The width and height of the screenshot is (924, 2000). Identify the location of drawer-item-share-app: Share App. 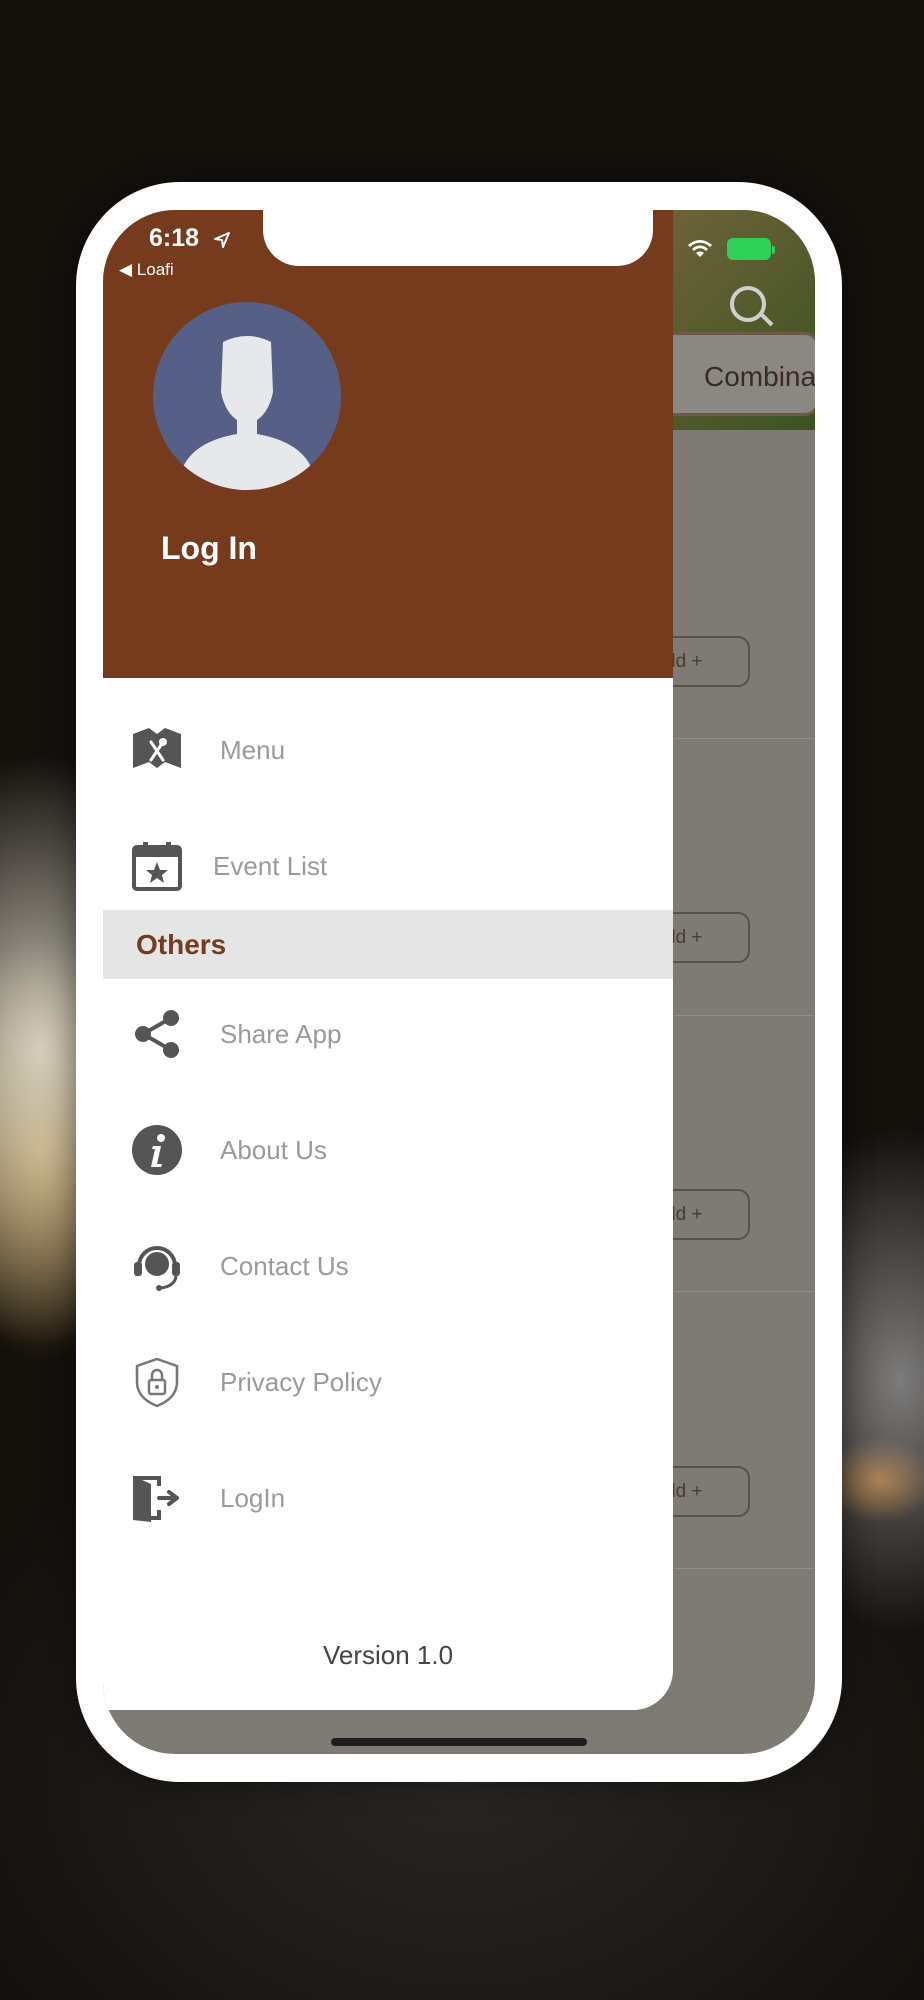
(388, 1032).